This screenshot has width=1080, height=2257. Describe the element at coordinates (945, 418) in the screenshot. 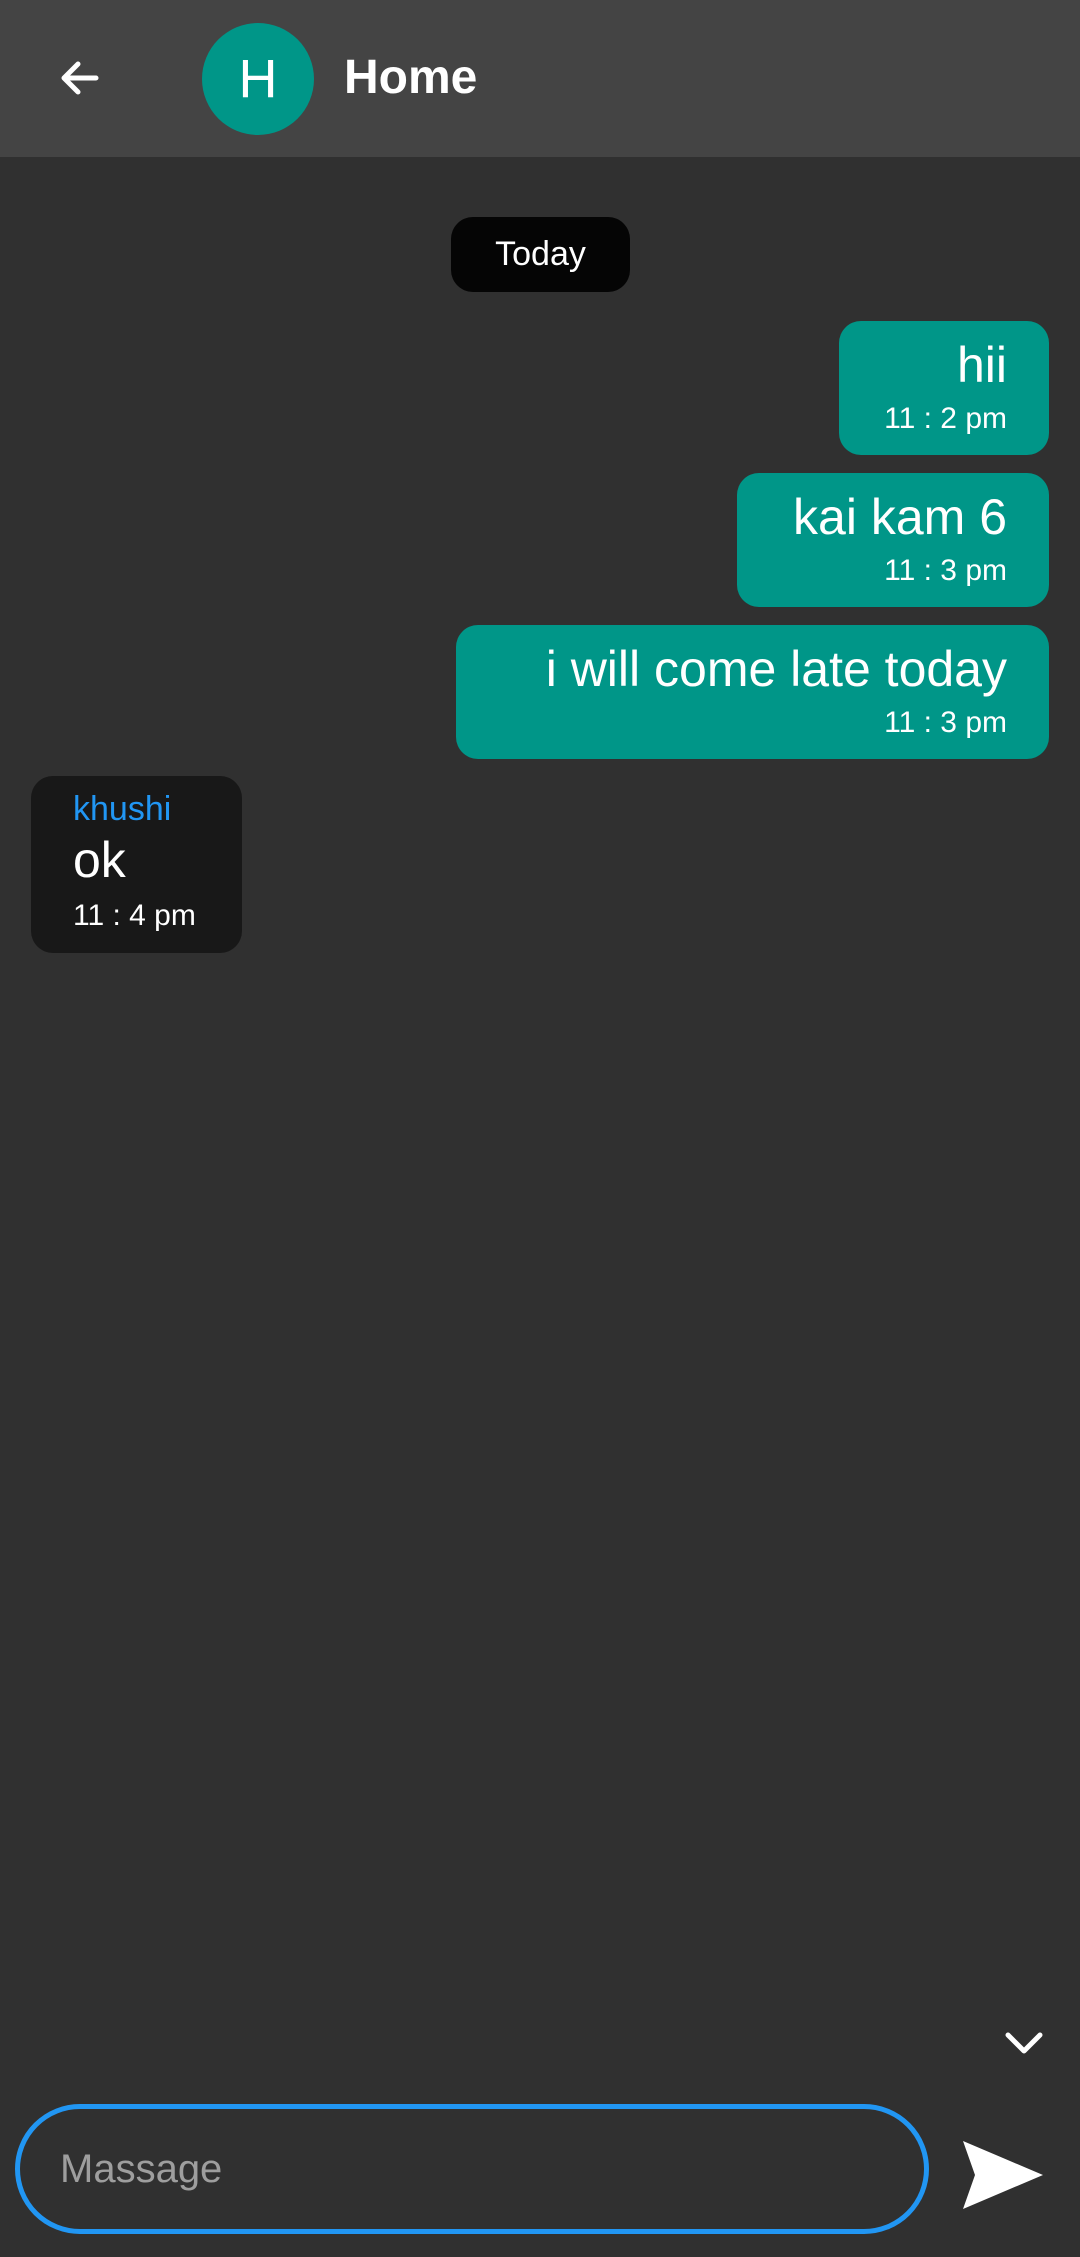

I see `message-time: 11 : 2 pm` at that location.